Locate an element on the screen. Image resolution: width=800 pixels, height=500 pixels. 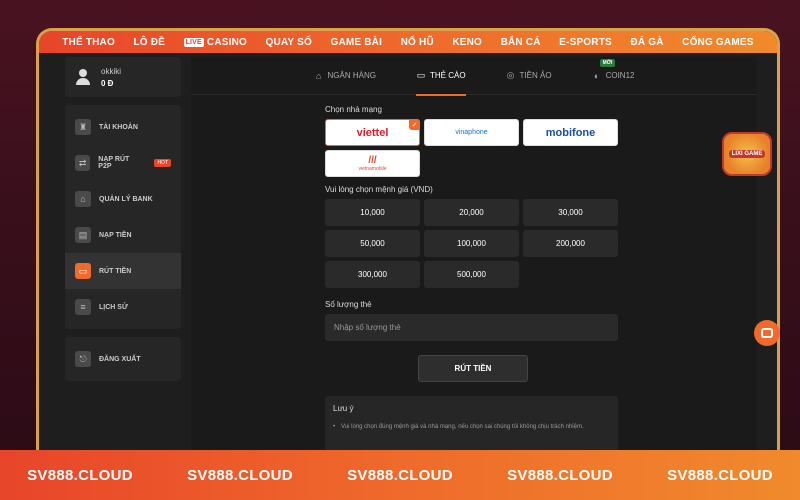
sidebar-item-label: TÀI KHOẢN is located at coordinates (118, 127).